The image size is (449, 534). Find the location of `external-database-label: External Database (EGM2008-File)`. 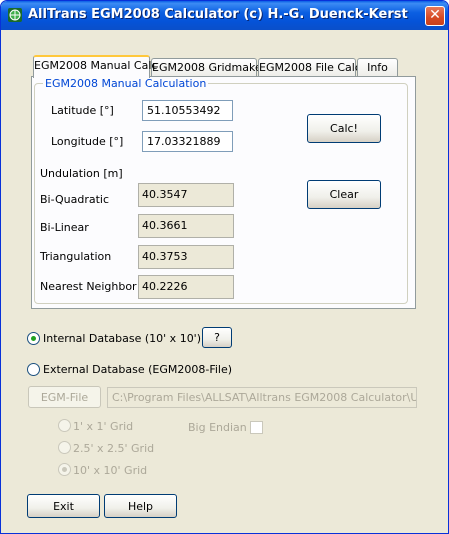

external-database-label: External Database (EGM2008-File) is located at coordinates (138, 369).